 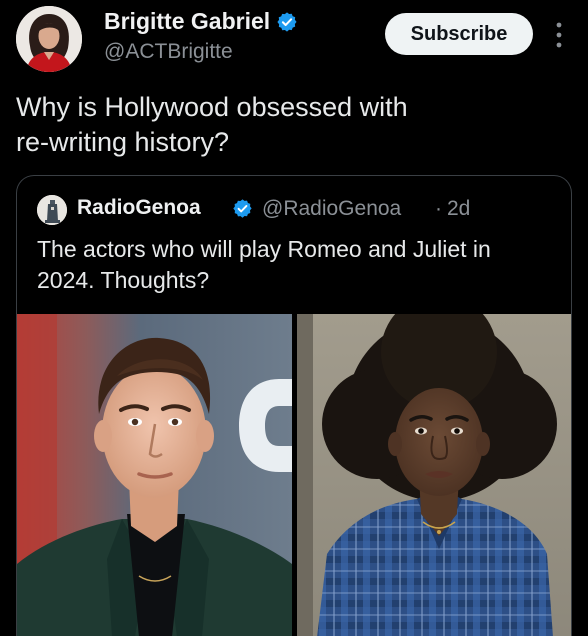 What do you see at coordinates (52, 210) in the screenshot?
I see `quoted-author-avatar` at bounding box center [52, 210].